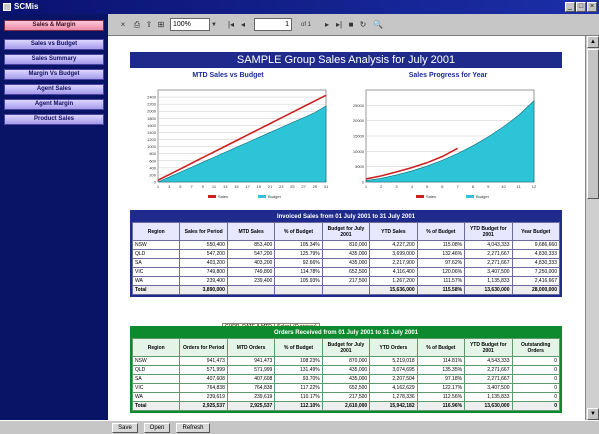 The height and width of the screenshot is (434, 599). What do you see at coordinates (54, 44) in the screenshot?
I see `sidebar-item-sales-vs-budget: Sales vs Budget` at bounding box center [54, 44].